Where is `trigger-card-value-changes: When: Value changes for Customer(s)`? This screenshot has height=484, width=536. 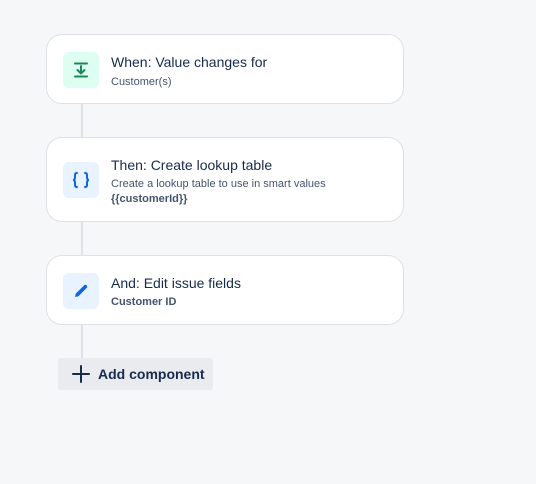
trigger-card-value-changes: When: Value changes for Customer(s) is located at coordinates (225, 69).